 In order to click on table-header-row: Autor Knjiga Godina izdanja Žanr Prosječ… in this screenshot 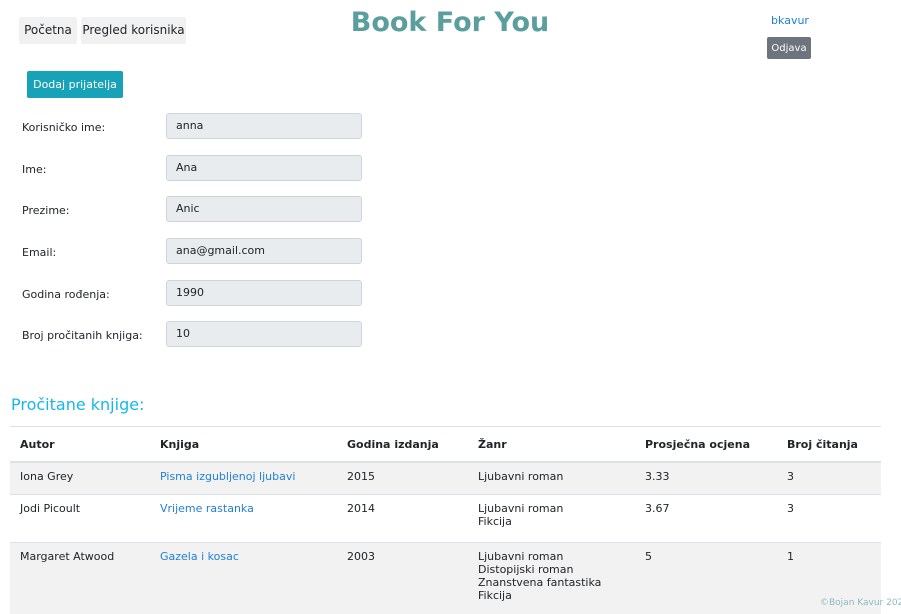, I will do `click(445, 444)`.